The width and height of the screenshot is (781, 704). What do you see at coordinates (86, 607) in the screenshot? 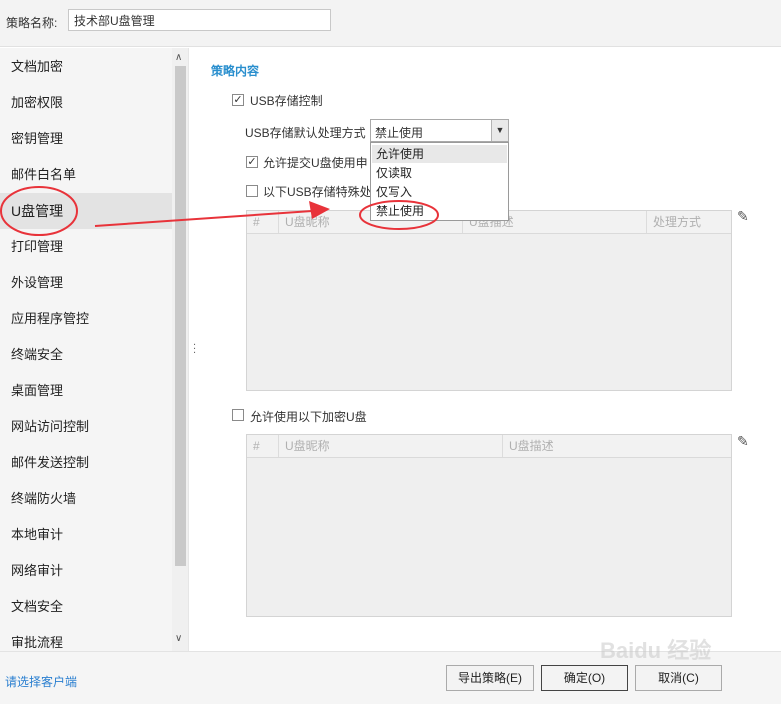
I see `sidebar-item-document-security: 文档安全` at bounding box center [86, 607].